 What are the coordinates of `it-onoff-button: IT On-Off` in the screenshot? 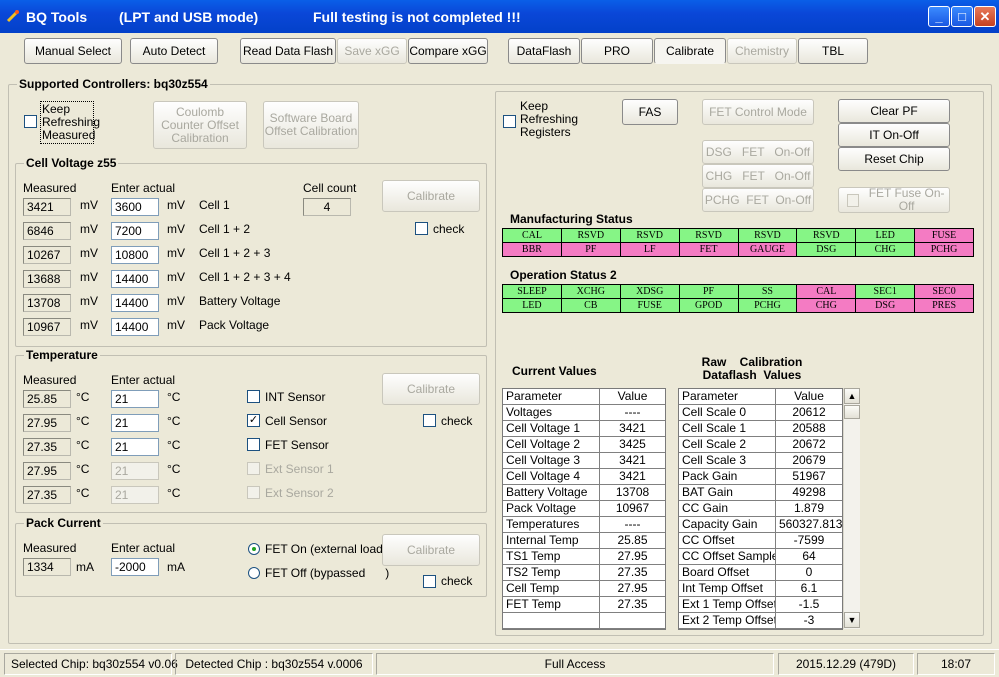 It's located at (894, 135).